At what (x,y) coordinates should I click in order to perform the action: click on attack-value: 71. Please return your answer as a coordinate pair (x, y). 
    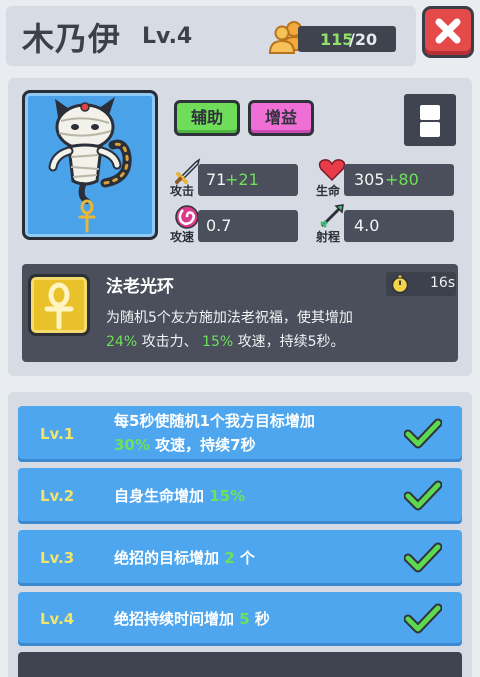
    Looking at the image, I should click on (216, 179).